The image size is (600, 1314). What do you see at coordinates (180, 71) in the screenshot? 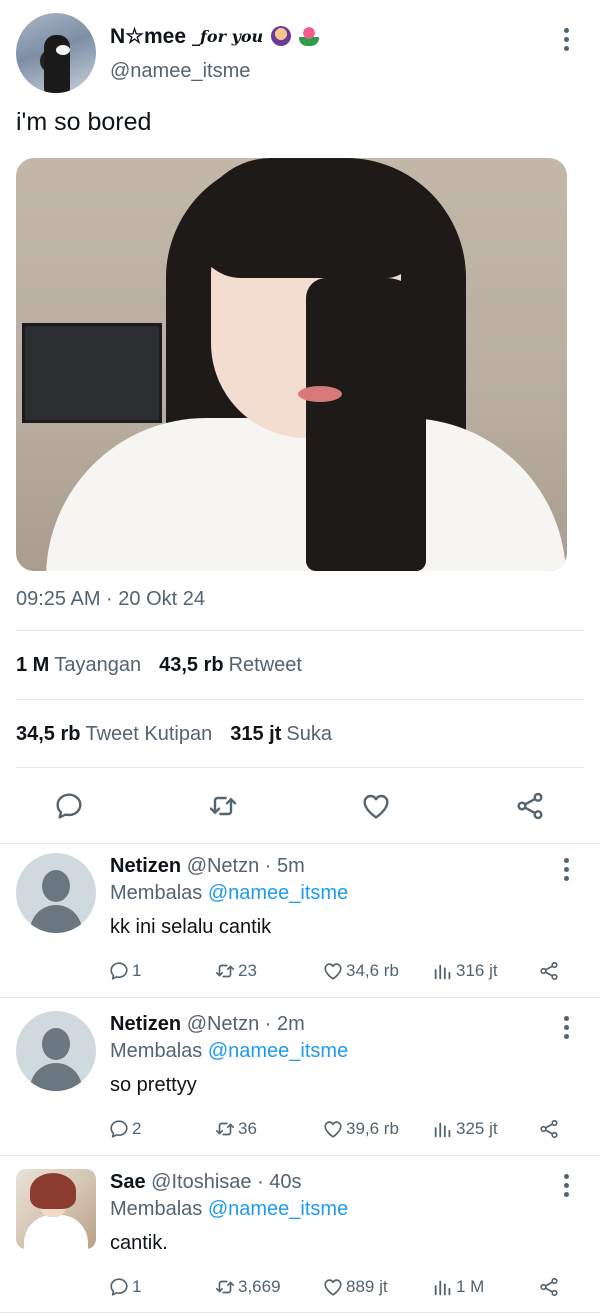
I see `author-handle: @namee_itsme` at bounding box center [180, 71].